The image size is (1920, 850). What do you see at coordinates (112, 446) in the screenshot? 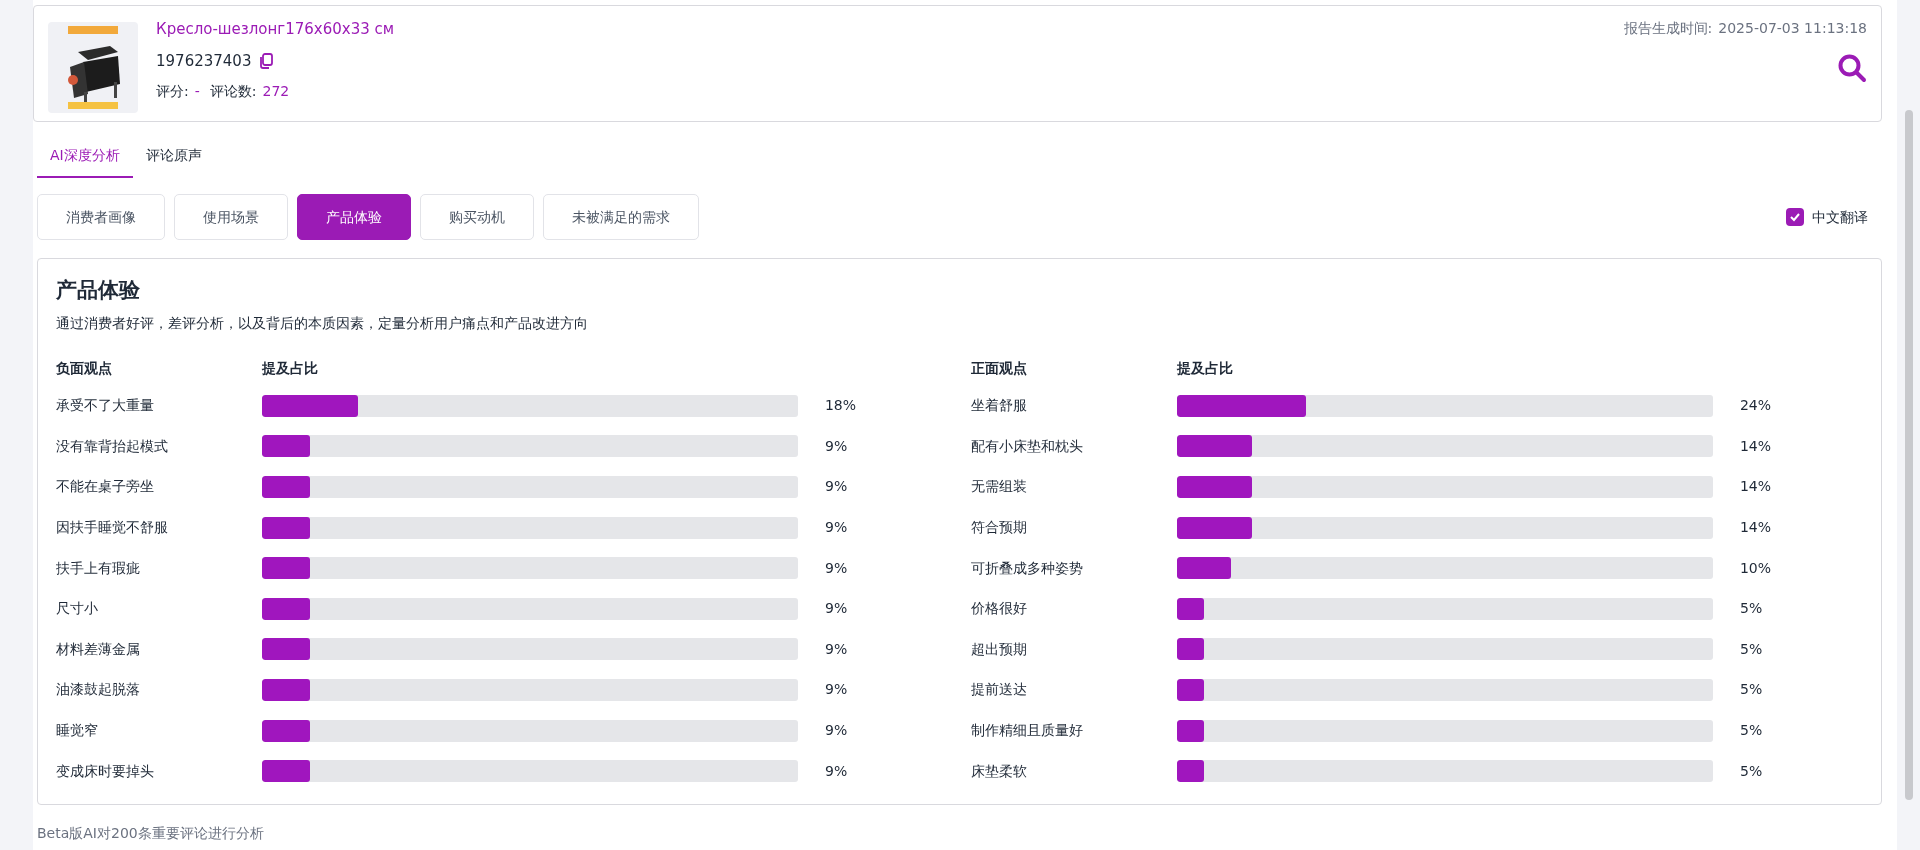
I see `opinion-label: 没有靠背抬起模式` at bounding box center [112, 446].